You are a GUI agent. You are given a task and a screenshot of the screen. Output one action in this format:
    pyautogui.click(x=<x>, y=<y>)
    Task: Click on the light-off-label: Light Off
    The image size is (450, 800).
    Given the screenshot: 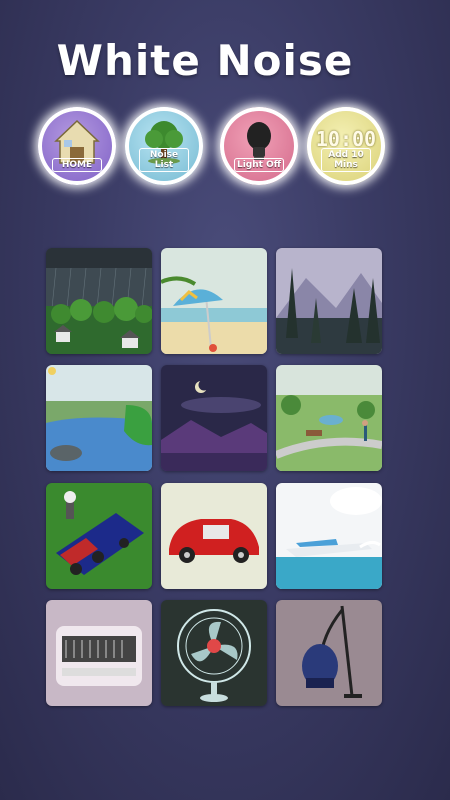 What is the action you would take?
    pyautogui.click(x=259, y=165)
    